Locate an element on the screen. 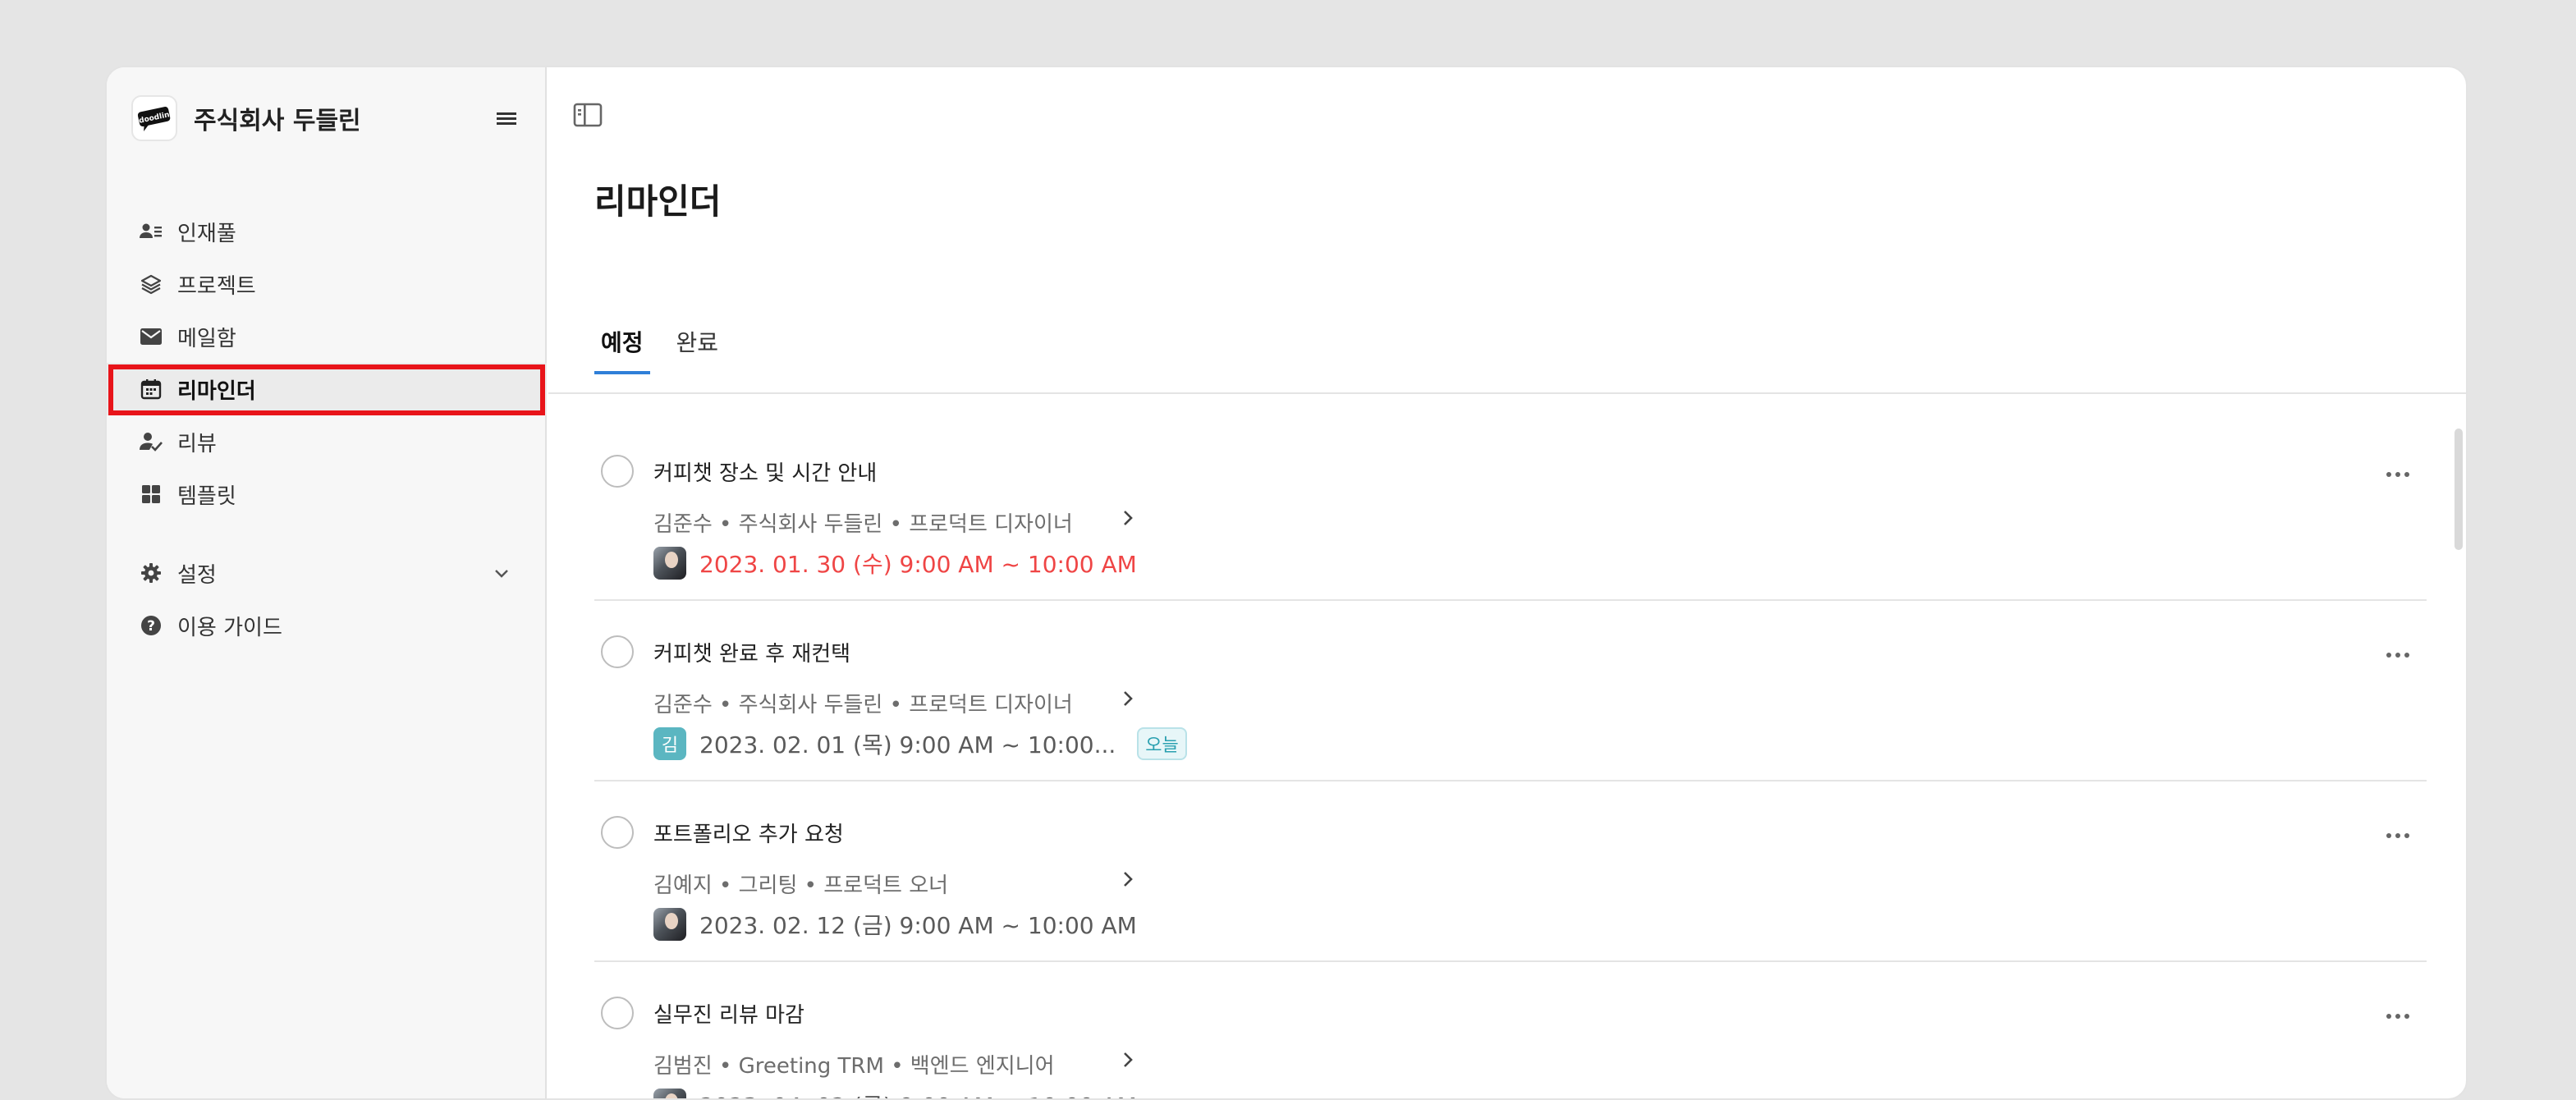  help-icon: ? is located at coordinates (152, 625).